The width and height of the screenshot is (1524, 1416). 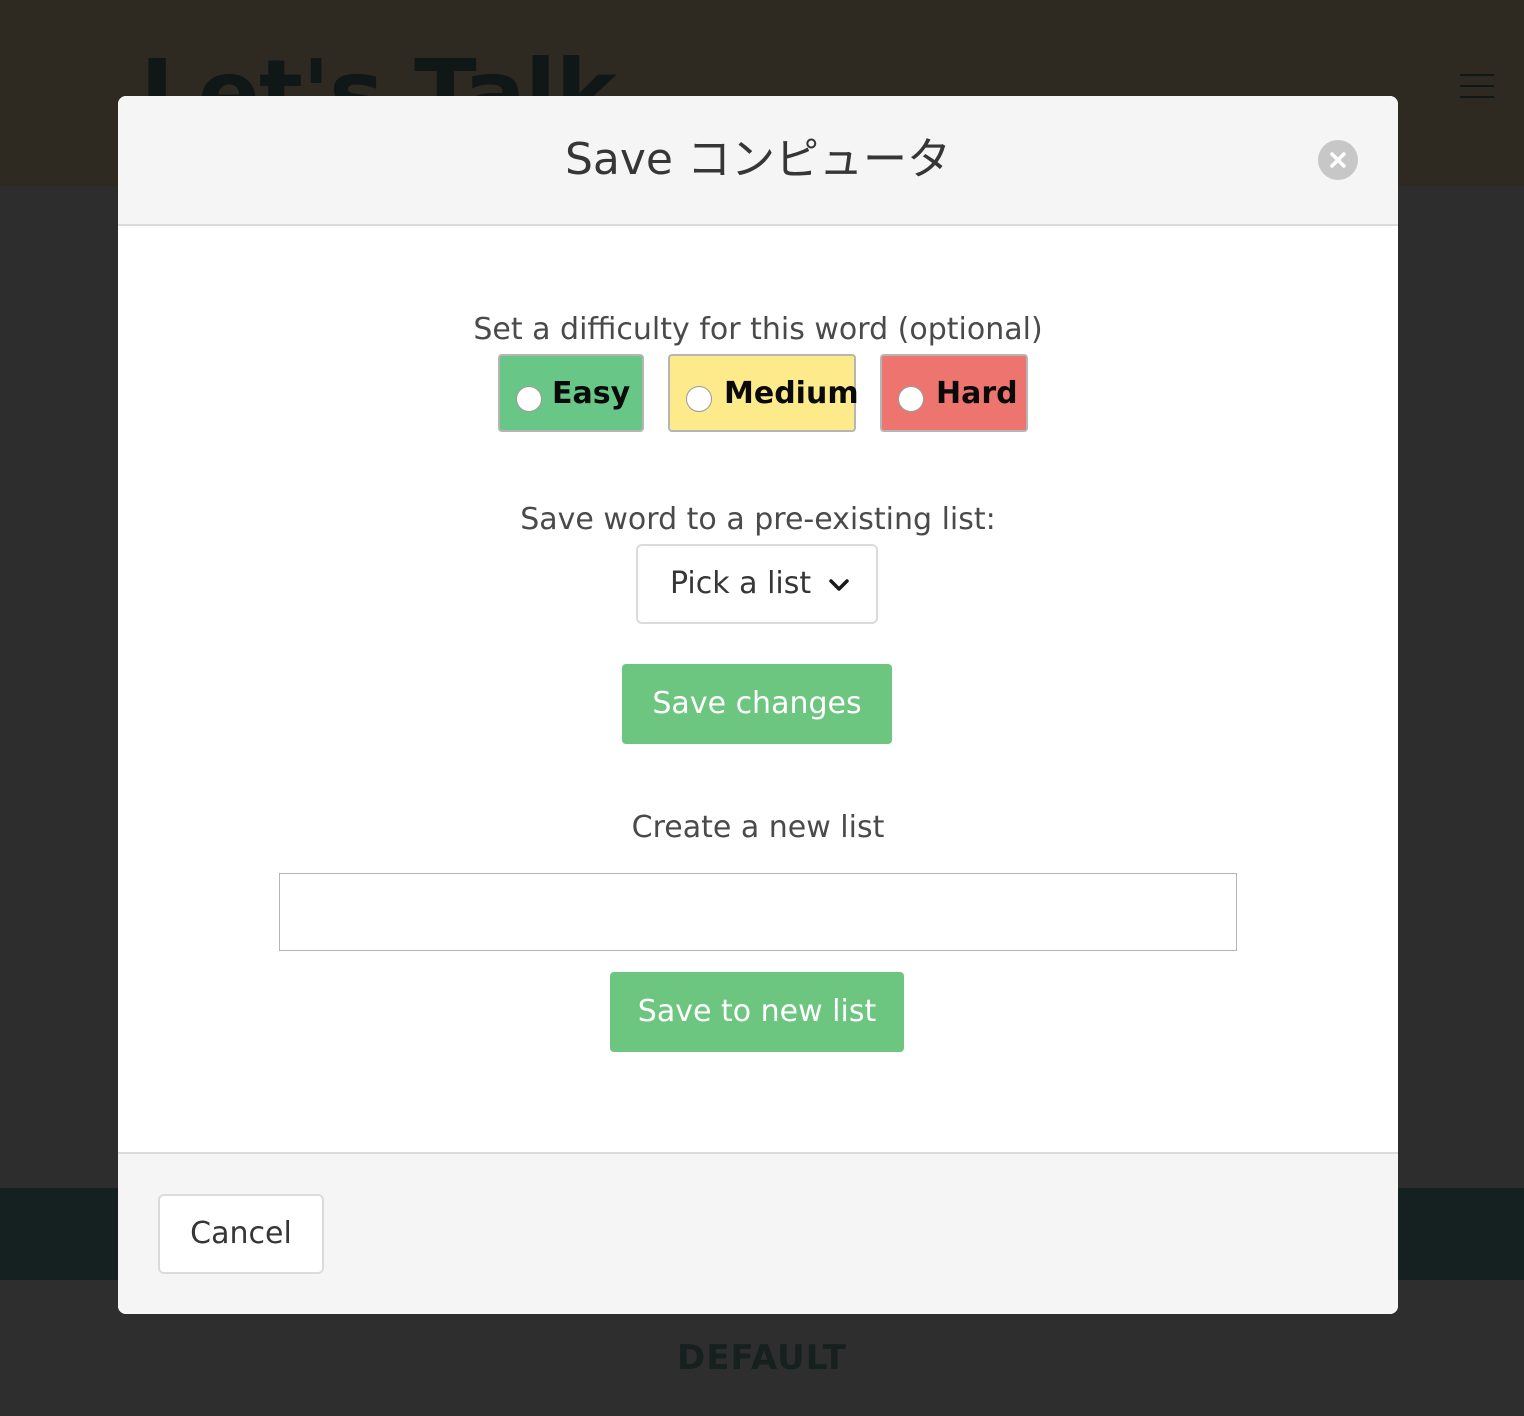 I want to click on default-label: DEFAULT, so click(x=762, y=1358).